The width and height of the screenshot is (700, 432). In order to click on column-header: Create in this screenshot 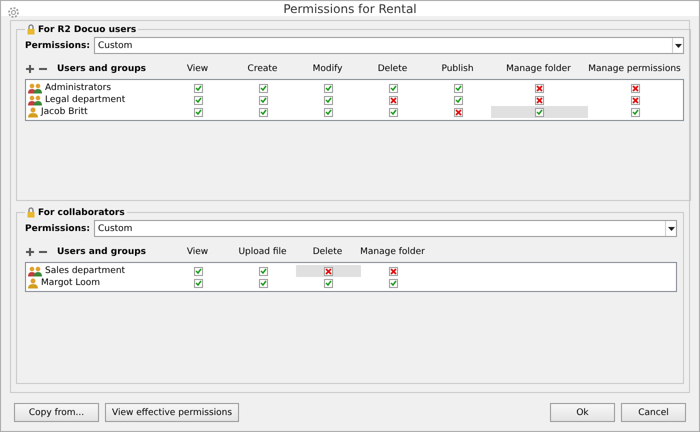, I will do `click(262, 69)`.